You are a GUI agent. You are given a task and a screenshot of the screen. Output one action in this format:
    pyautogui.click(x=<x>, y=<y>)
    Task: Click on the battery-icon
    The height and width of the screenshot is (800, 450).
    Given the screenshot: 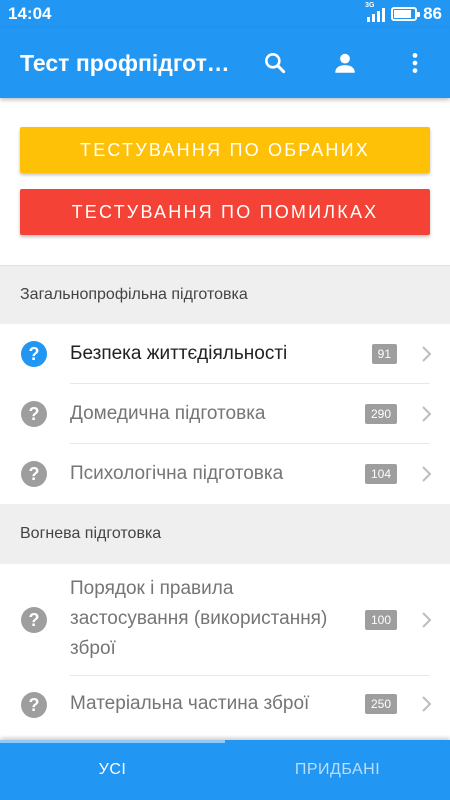 What is the action you would take?
    pyautogui.click(x=406, y=14)
    